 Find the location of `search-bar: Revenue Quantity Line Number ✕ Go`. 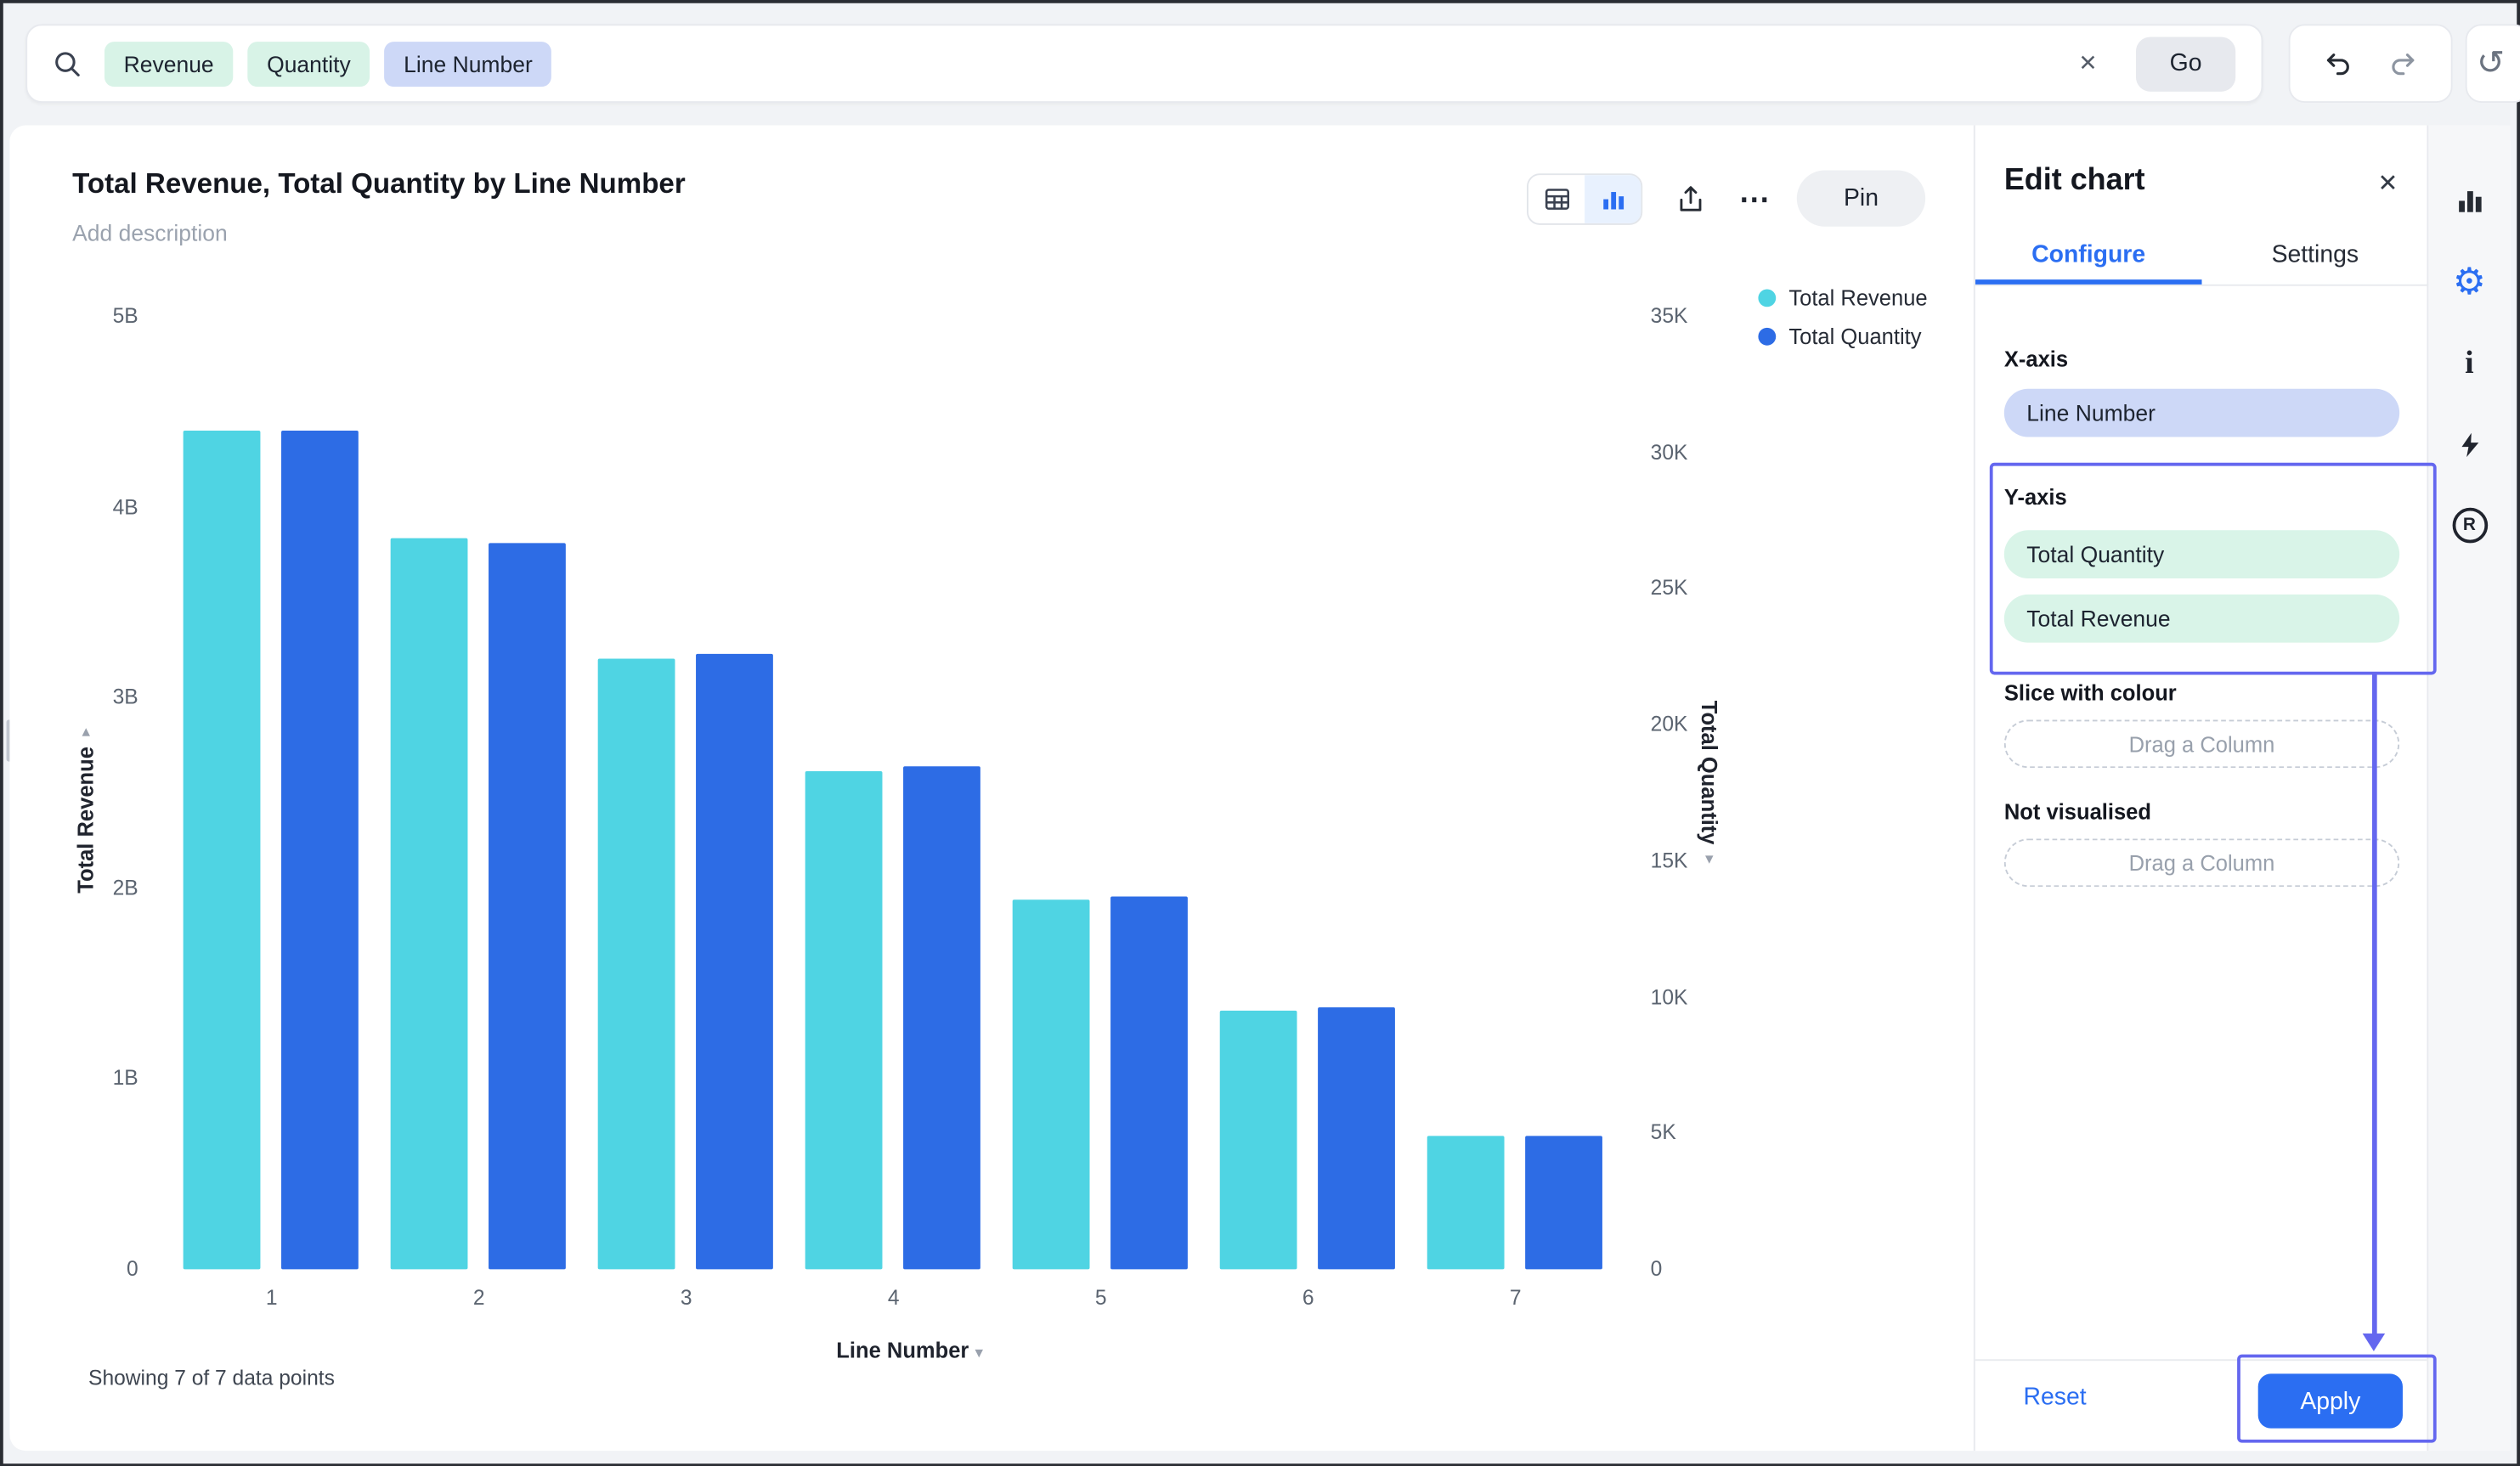

search-bar: Revenue Quantity Line Number ✕ Go is located at coordinates (1144, 64).